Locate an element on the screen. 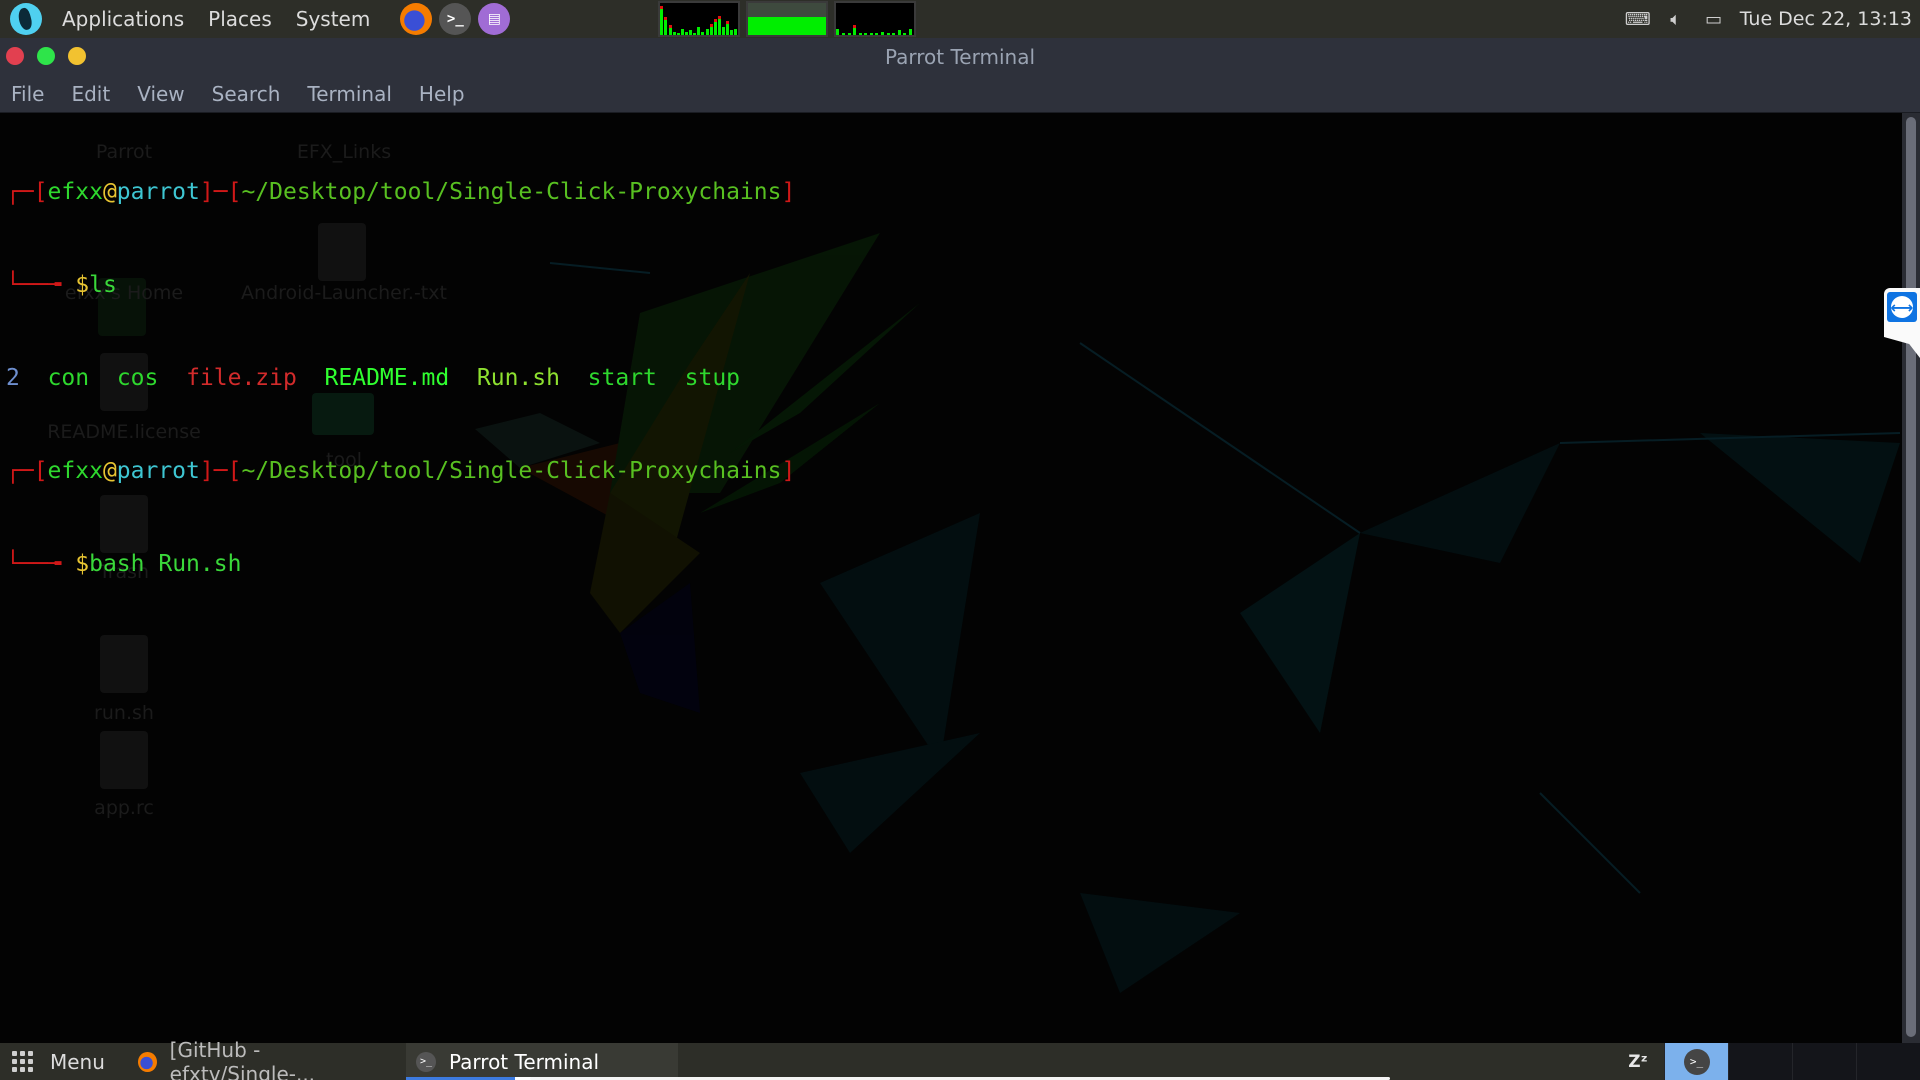 Image resolution: width=1920 pixels, height=1080 pixels. prompt-close-bracket: ] is located at coordinates (788, 192).